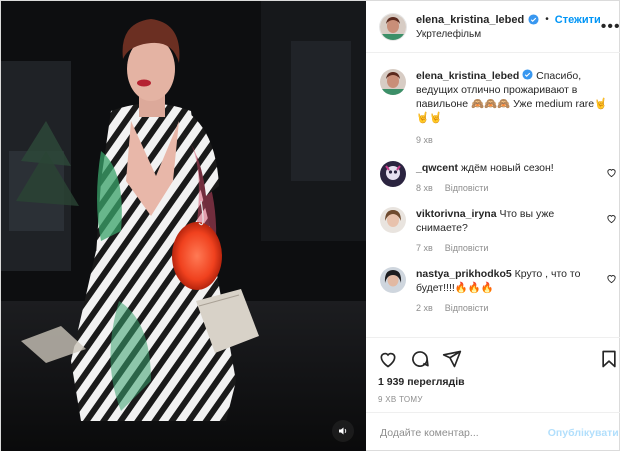 The image size is (620, 451). I want to click on paper-plane-icon, so click(452, 359).